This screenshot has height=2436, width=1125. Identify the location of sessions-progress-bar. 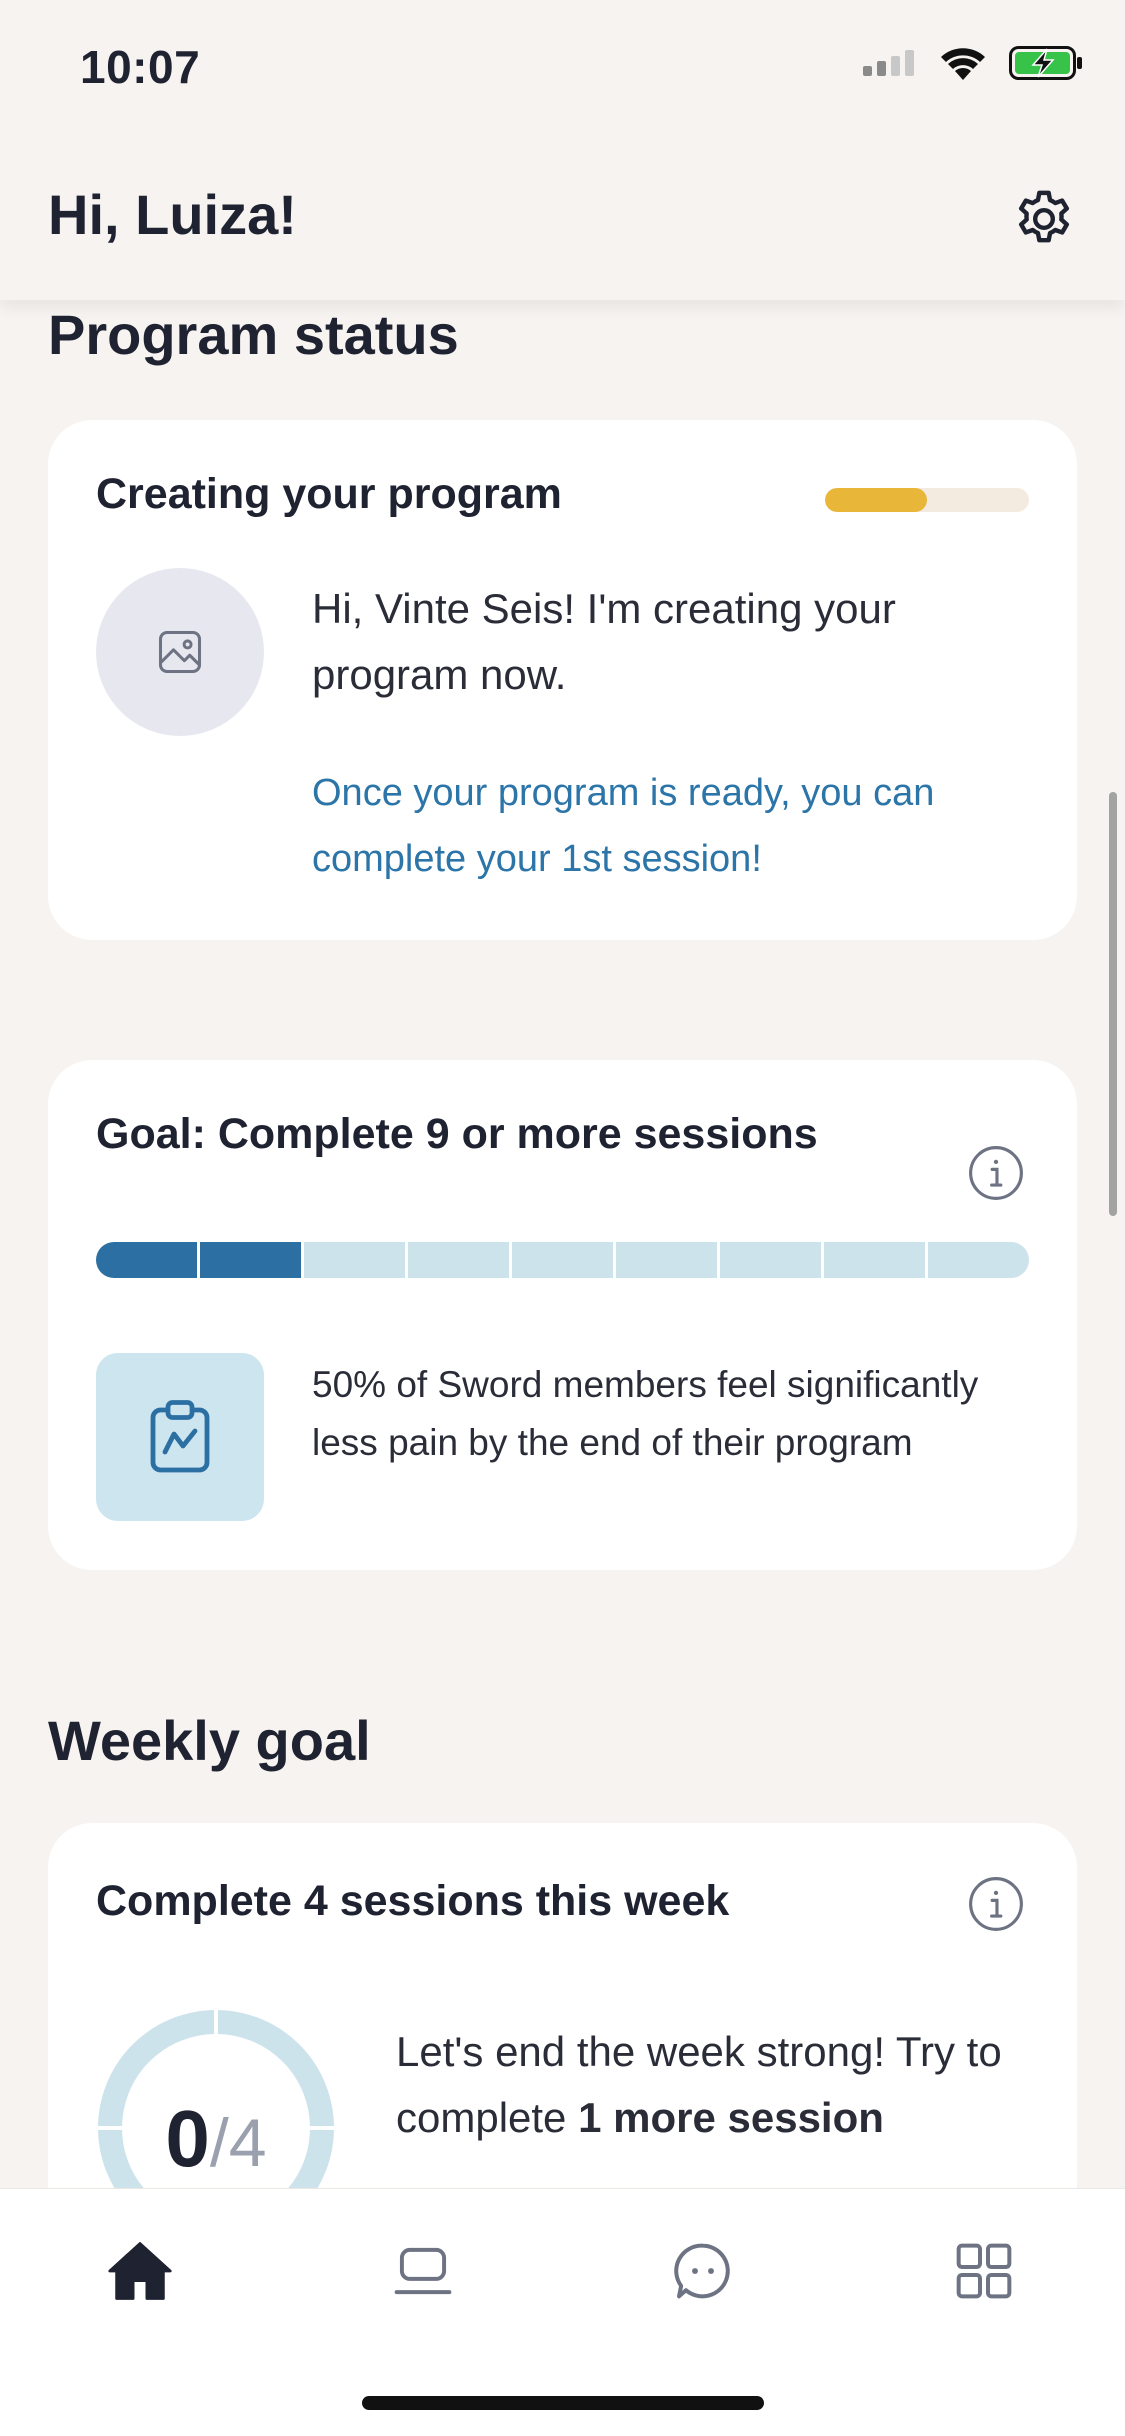
(562, 1260).